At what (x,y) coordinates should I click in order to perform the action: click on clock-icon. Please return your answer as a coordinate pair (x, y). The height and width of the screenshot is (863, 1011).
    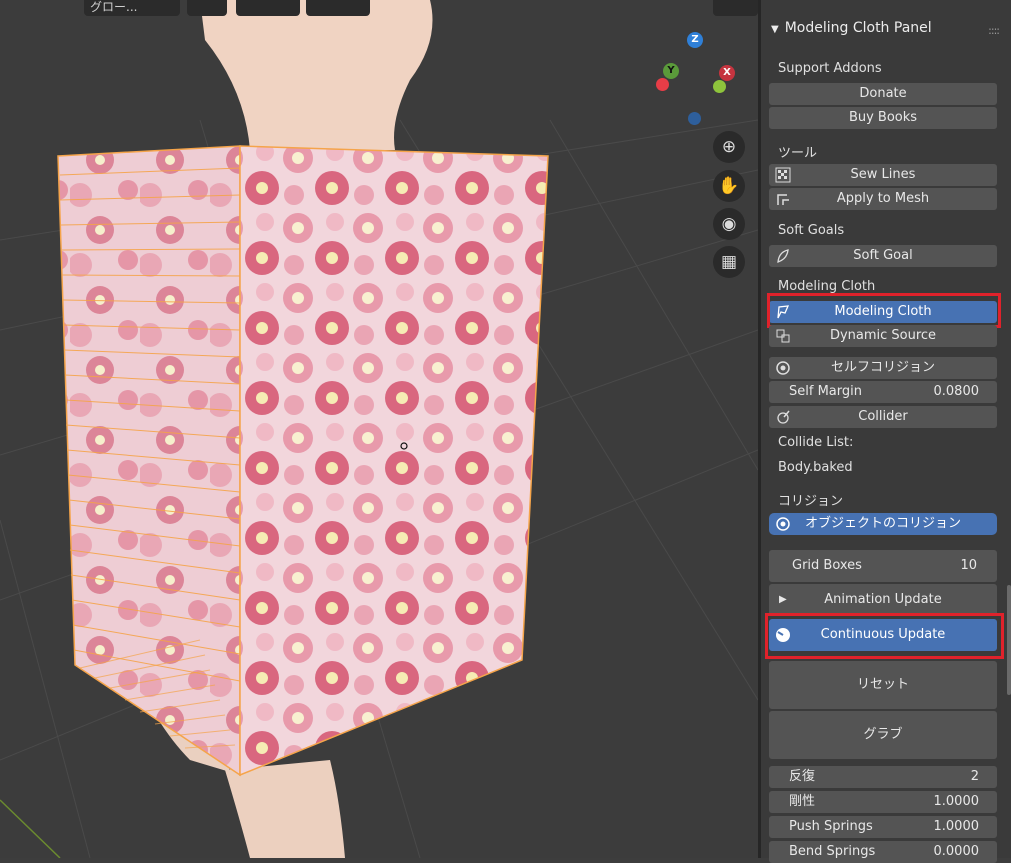
    Looking at the image, I should click on (783, 635).